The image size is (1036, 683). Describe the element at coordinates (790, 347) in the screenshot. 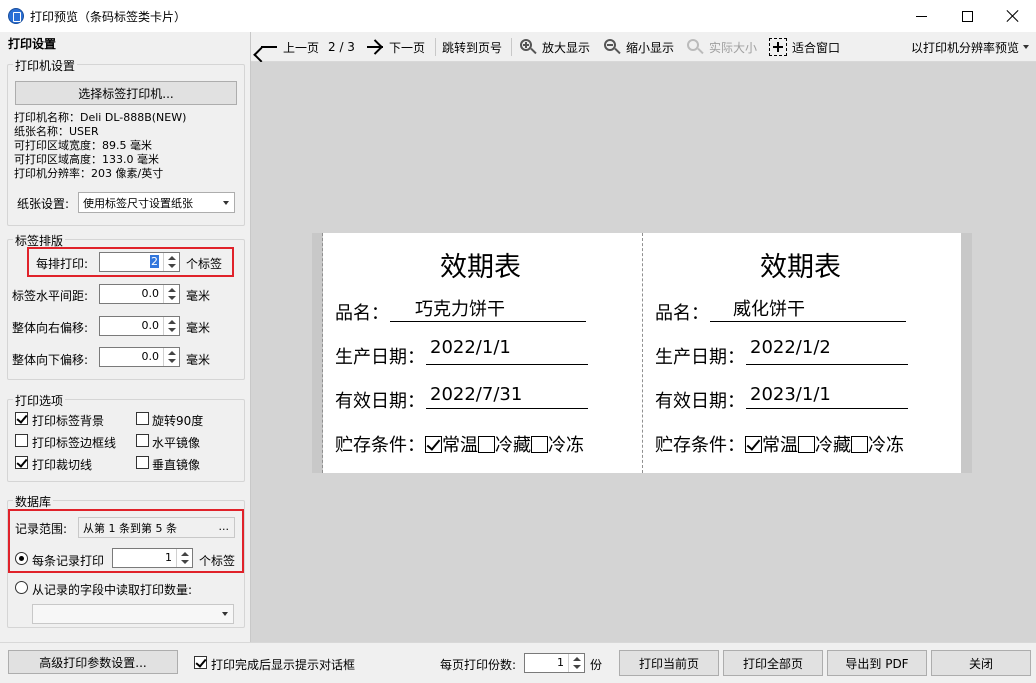

I see `card-prod-value: 2022/1/2` at that location.